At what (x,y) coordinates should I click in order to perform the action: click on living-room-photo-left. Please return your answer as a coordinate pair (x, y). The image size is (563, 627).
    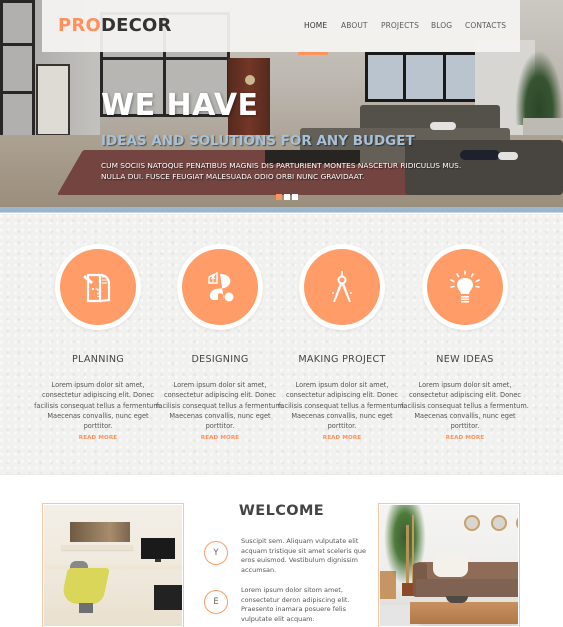
    Looking at the image, I should click on (113, 565).